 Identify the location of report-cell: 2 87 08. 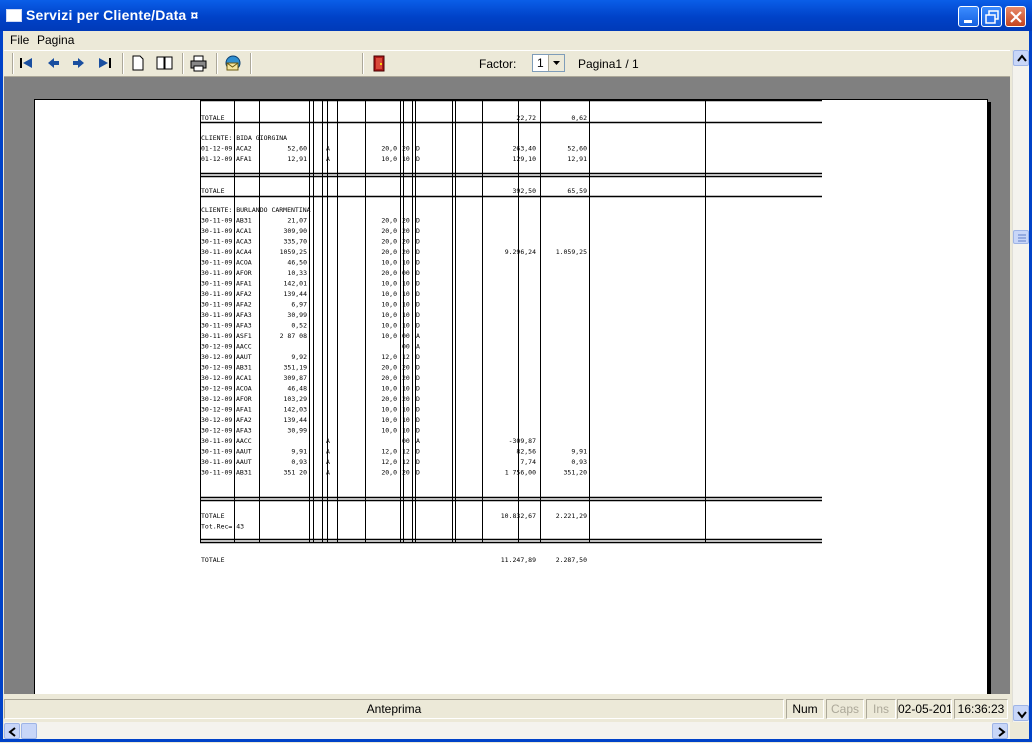
(293, 336).